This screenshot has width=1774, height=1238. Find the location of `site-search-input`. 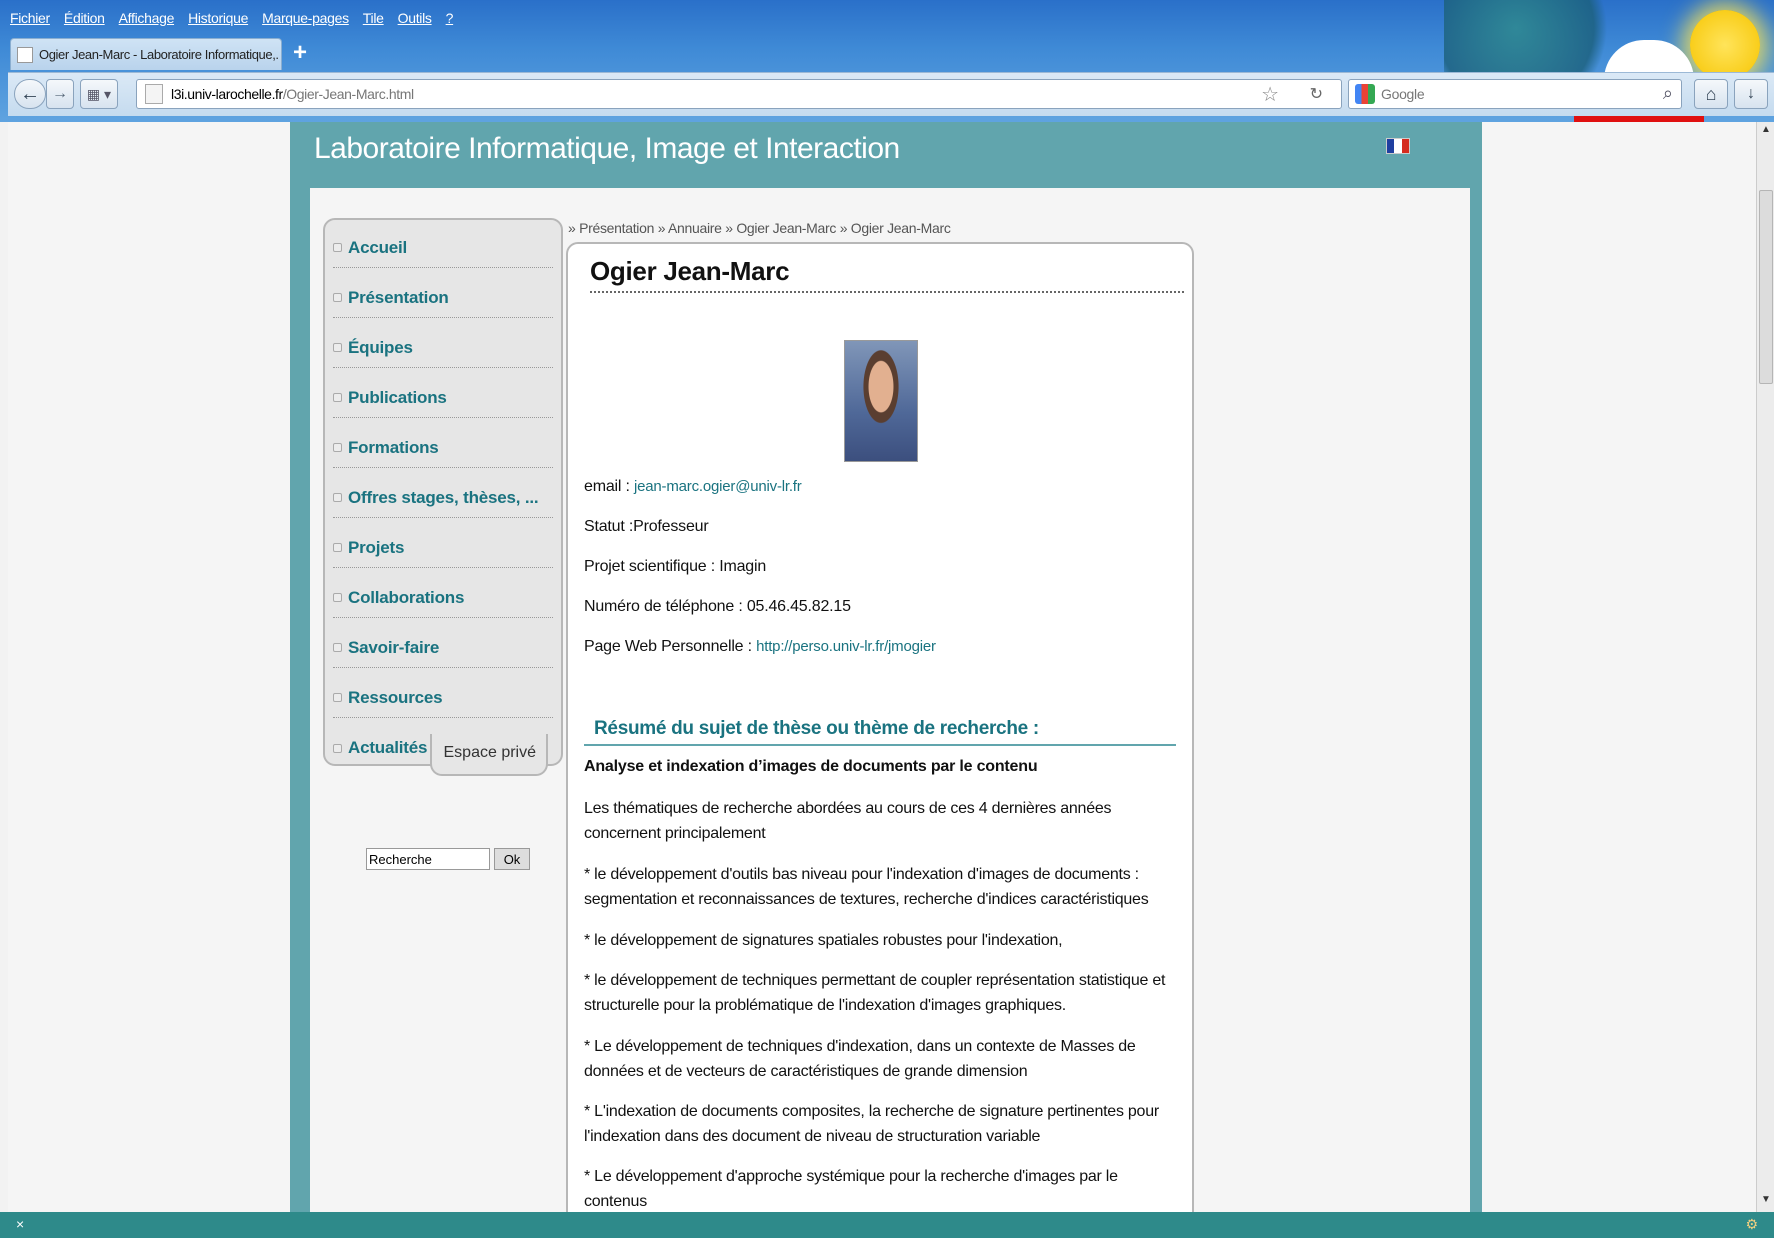

site-search-input is located at coordinates (428, 859).